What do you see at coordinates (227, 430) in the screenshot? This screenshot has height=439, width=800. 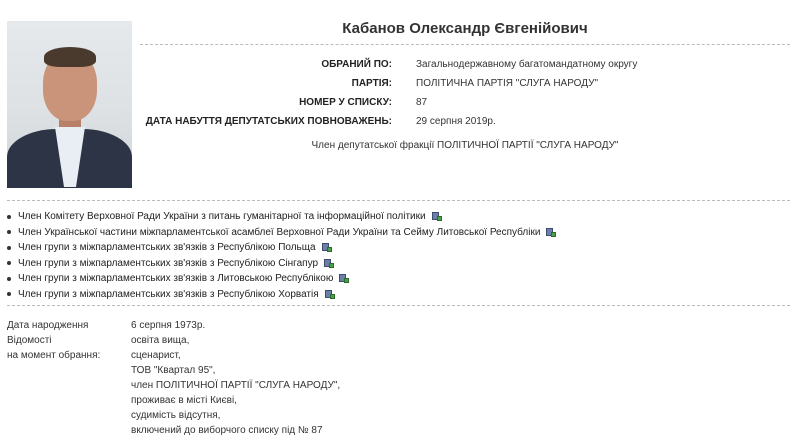 I see `info-line: включений до виборчого списку під № 87` at bounding box center [227, 430].